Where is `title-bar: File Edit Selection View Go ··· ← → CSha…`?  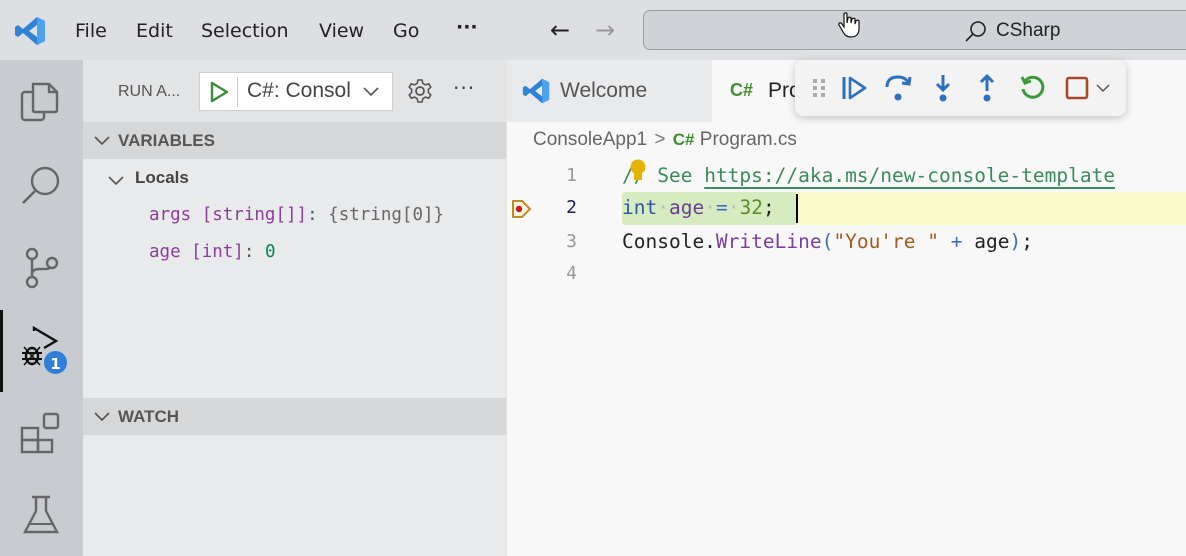
title-bar: File Edit Selection View Go ··· ← → CSha… is located at coordinates (593, 30).